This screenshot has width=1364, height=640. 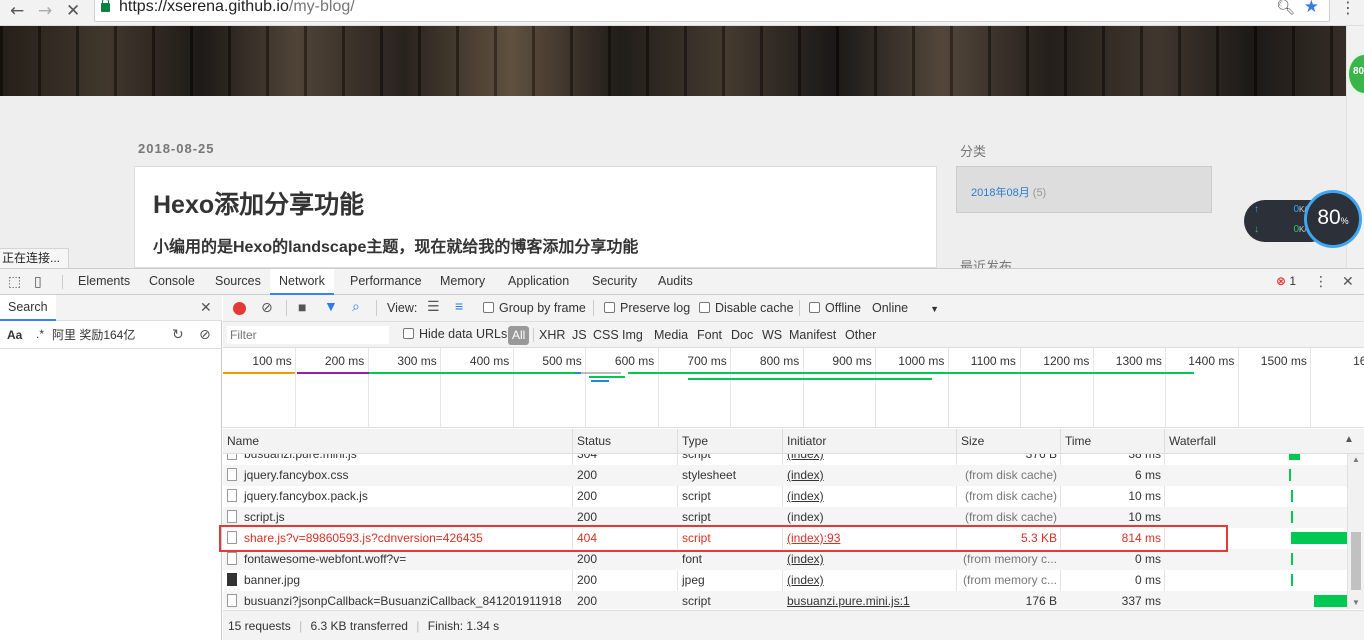 What do you see at coordinates (302, 282) in the screenshot?
I see `tab-network: Network` at bounding box center [302, 282].